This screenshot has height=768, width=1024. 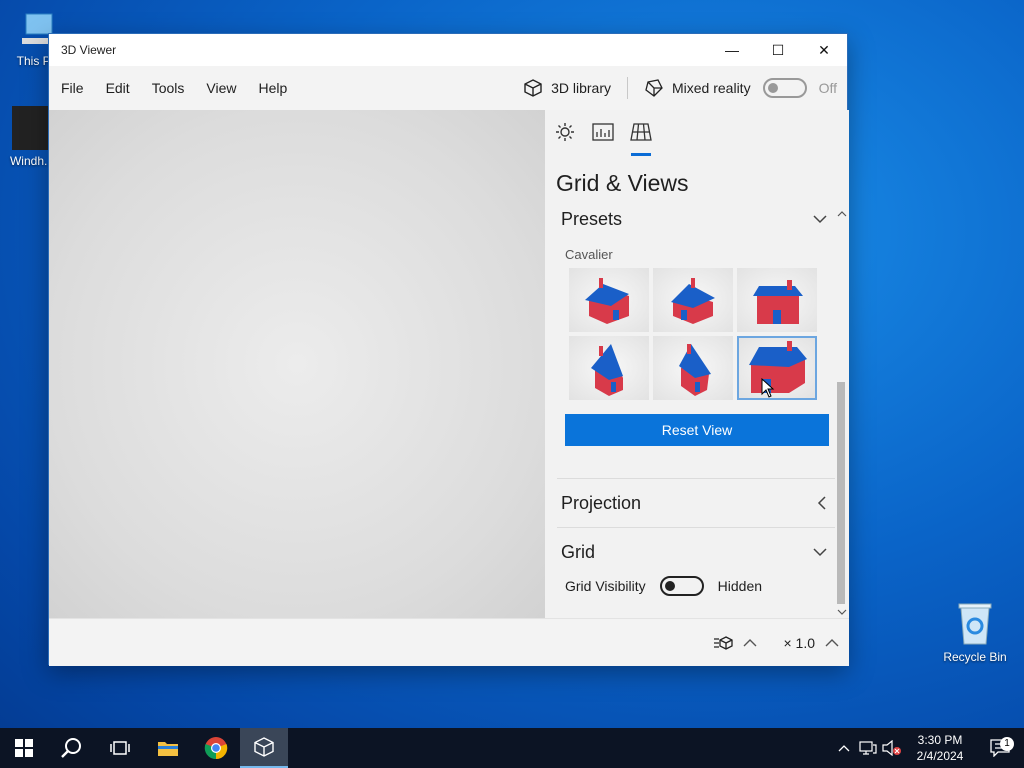 What do you see at coordinates (174, 88) in the screenshot?
I see `menu-tools: Tools` at bounding box center [174, 88].